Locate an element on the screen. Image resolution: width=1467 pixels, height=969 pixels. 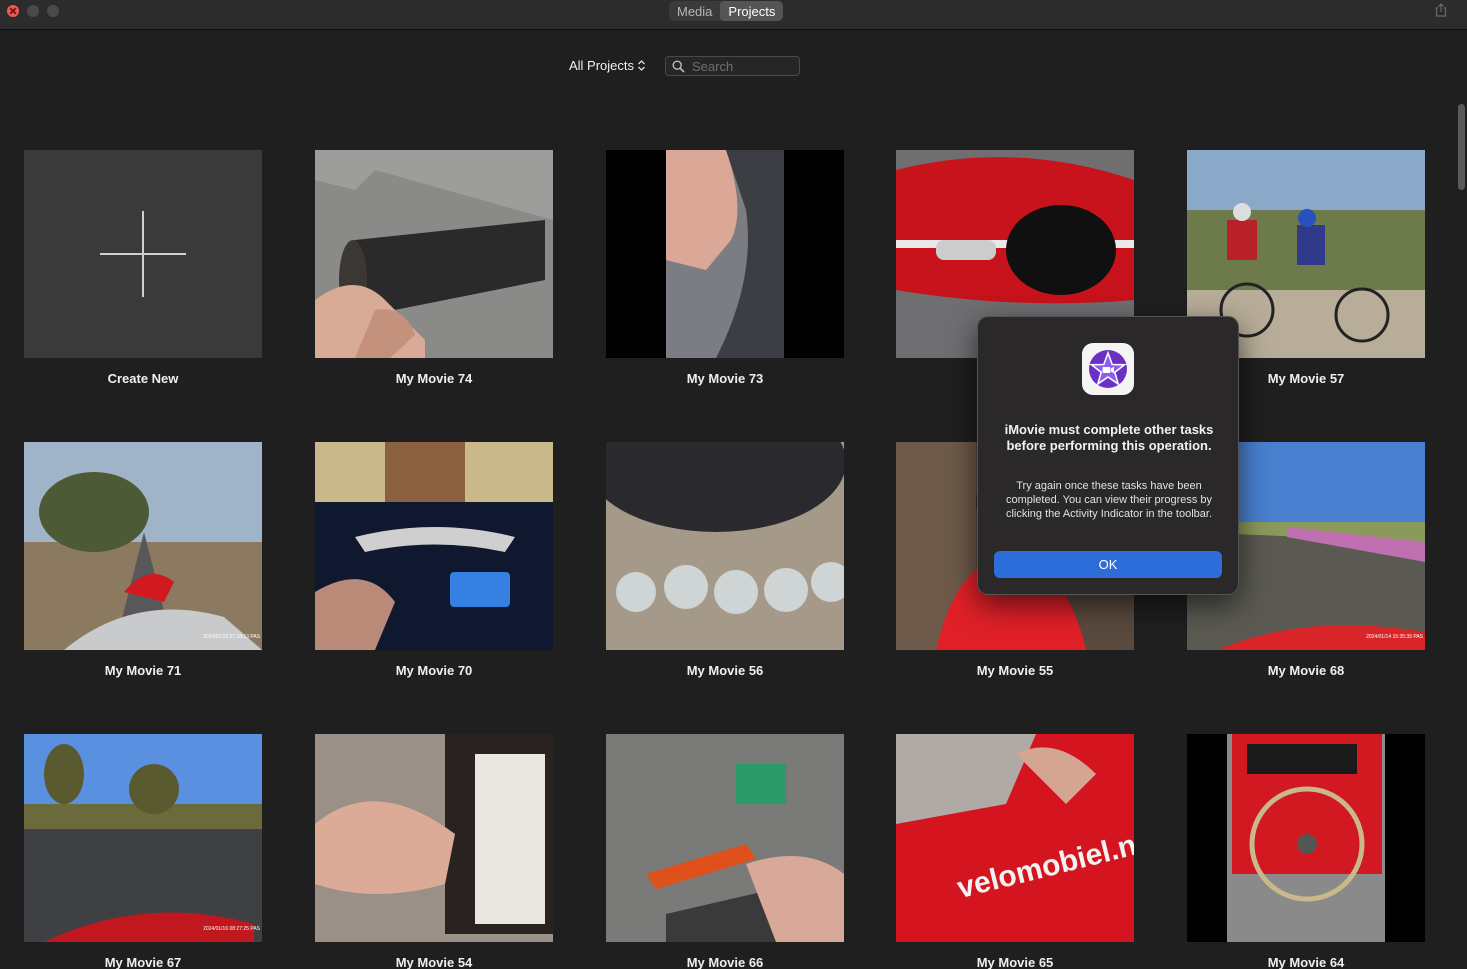
ok-button: OK is located at coordinates (1108, 564).